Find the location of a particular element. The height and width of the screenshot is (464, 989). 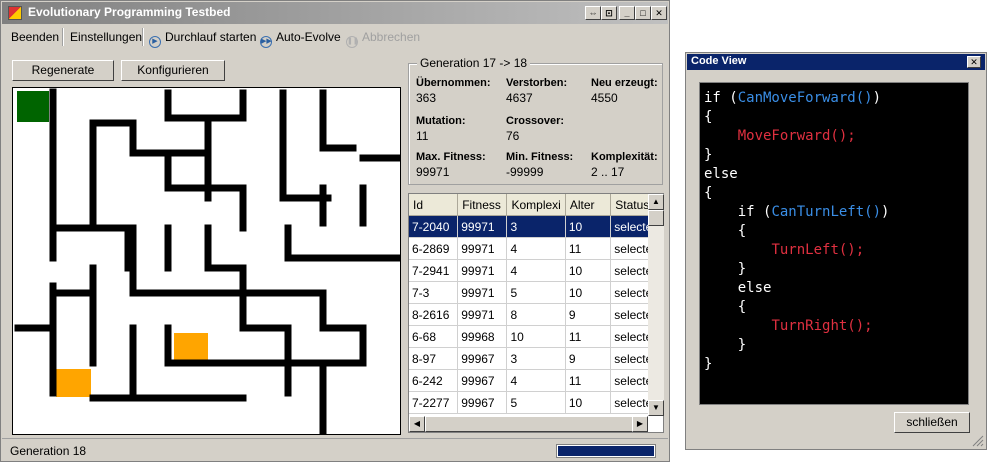

menu-einstellungen: Einstellungen is located at coordinates (106, 37).